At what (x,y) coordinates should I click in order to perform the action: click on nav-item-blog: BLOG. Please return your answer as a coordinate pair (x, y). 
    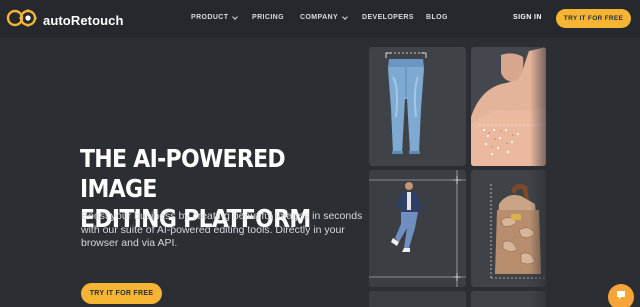
    Looking at the image, I should click on (437, 17).